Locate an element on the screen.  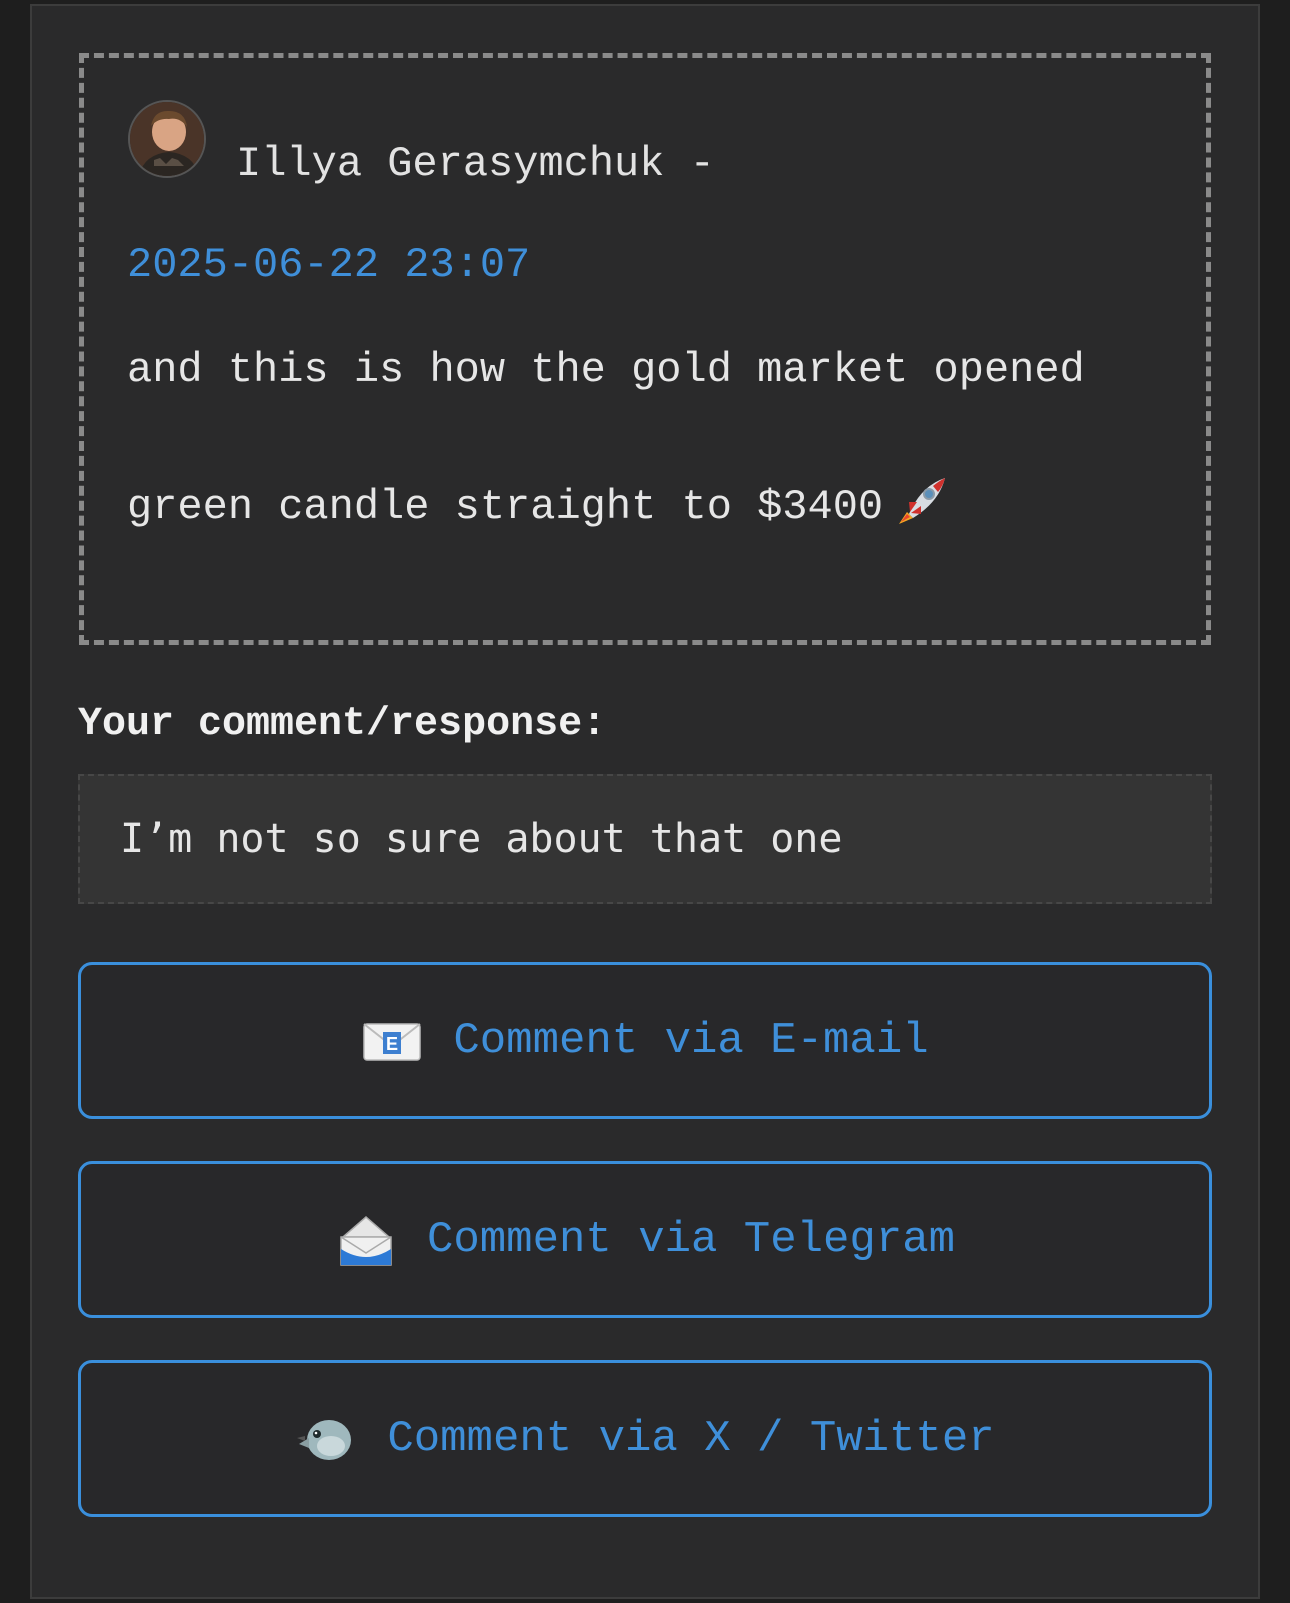
comment-label: Your comment/response: is located at coordinates (342, 724).